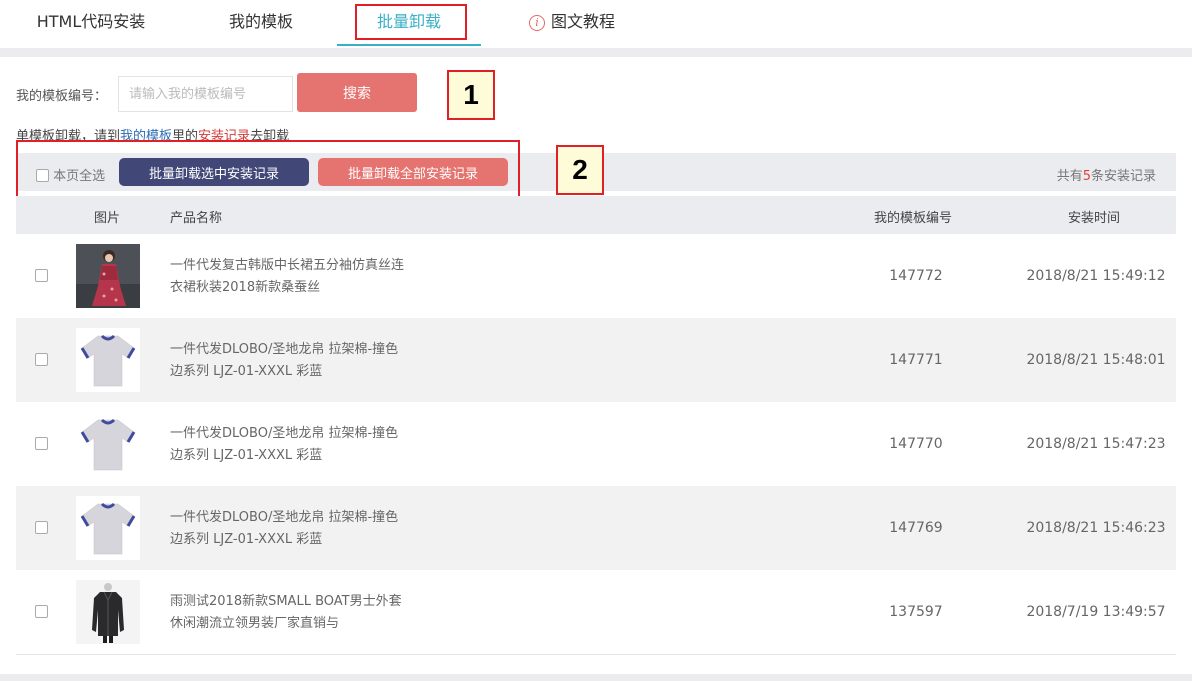 The image size is (1192, 681). Describe the element at coordinates (305, 277) in the screenshot. I see `product-name: 一件代发复古韩版中长裙五分袖仿真丝连 衣裙秋装2018新款桑蚕丝` at that location.